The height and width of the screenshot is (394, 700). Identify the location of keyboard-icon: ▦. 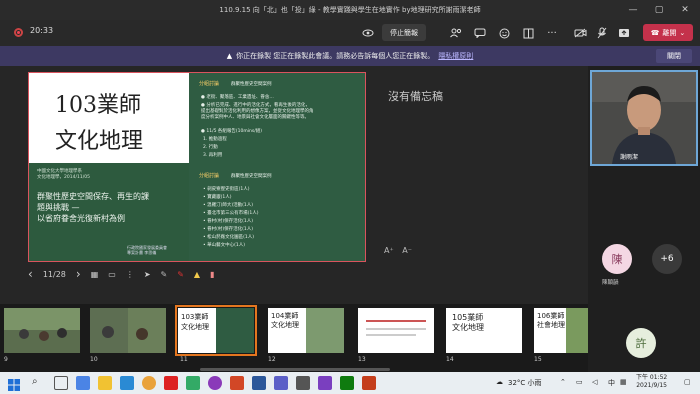
(623, 382).